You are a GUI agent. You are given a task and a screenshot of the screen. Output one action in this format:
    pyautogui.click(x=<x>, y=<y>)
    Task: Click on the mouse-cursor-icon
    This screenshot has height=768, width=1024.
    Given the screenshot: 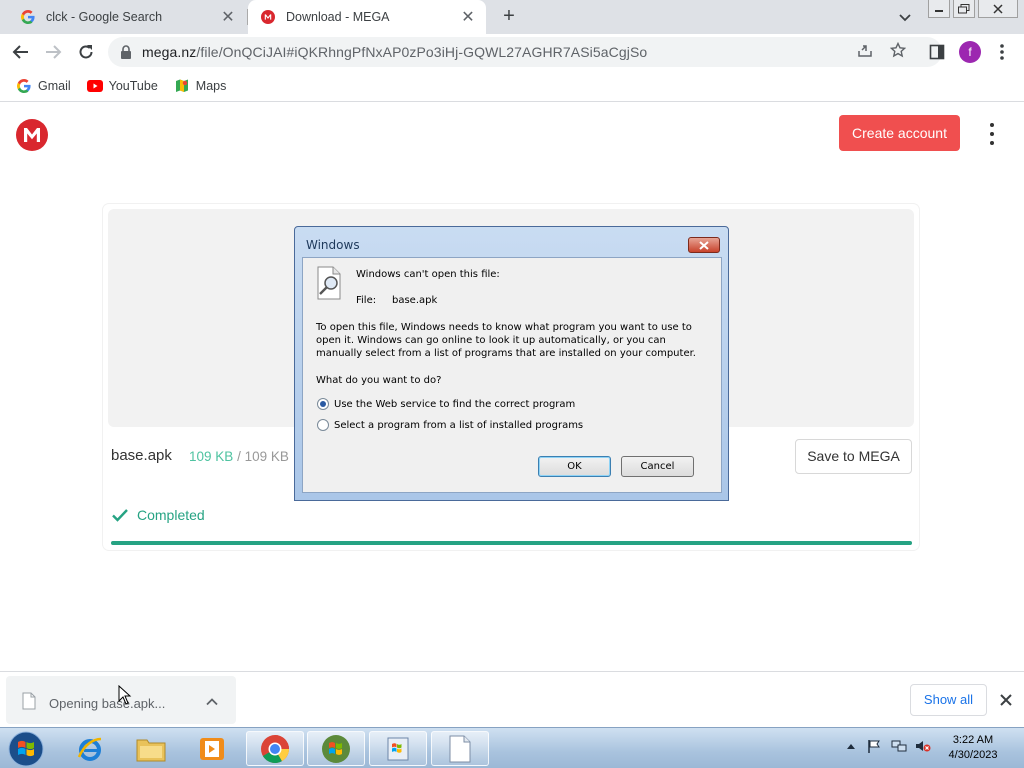 What is the action you would take?
    pyautogui.click(x=125, y=695)
    